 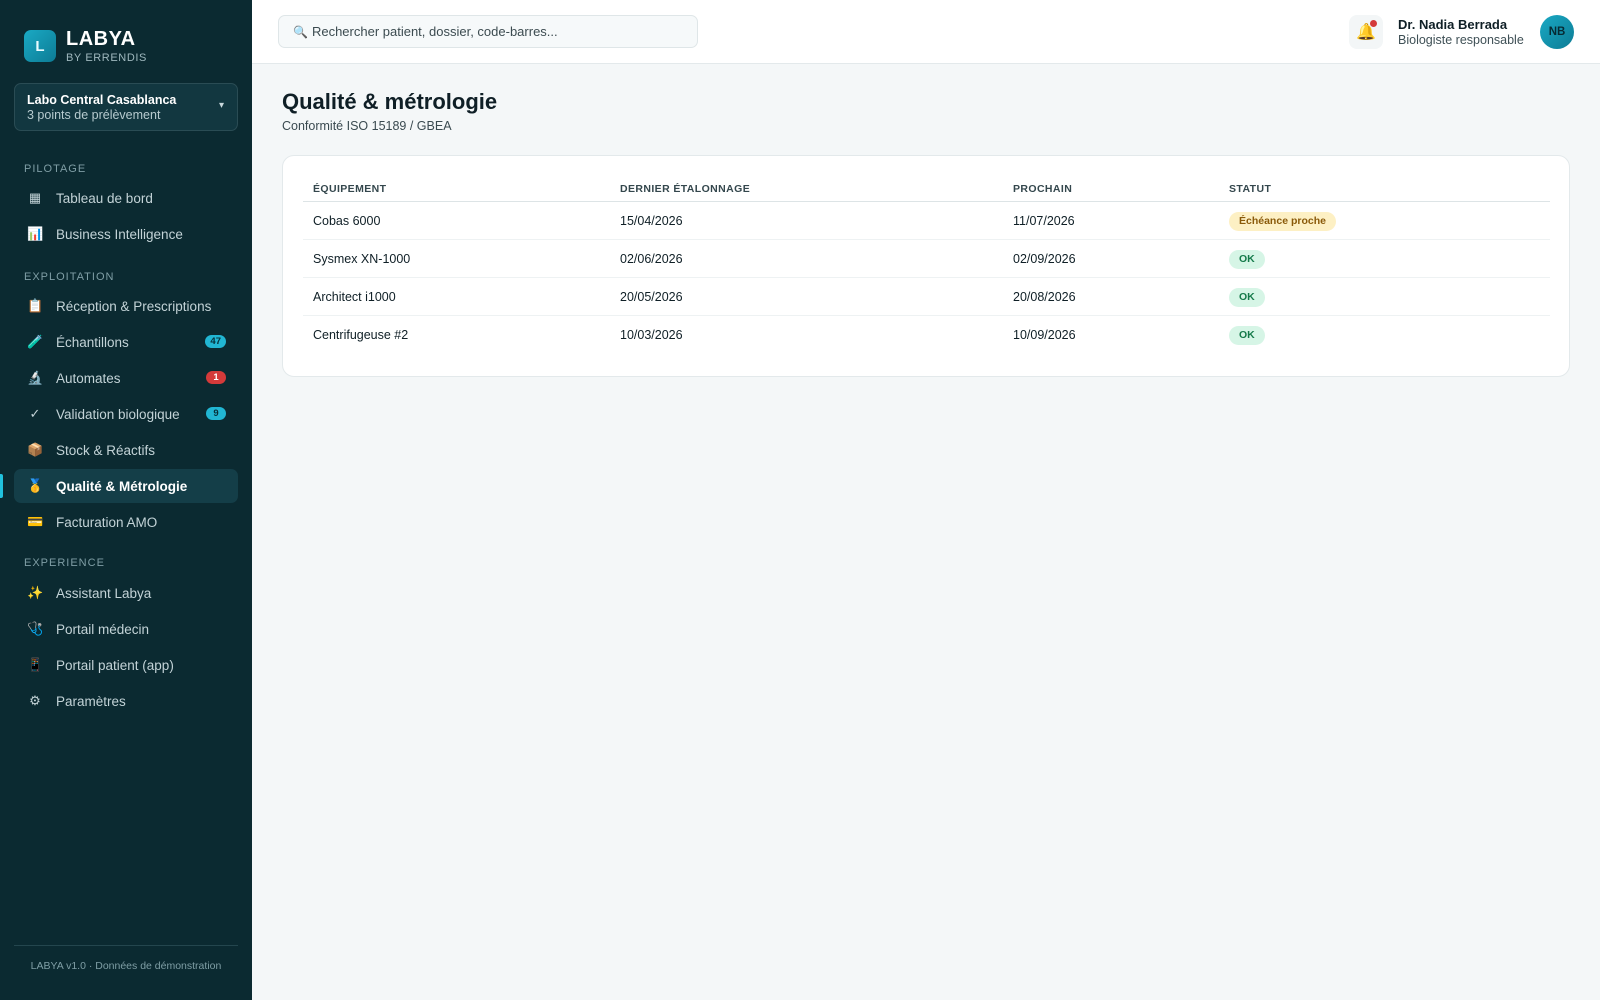 I want to click on table-row: Architect i1000 20/05/2026 20/08/2026 OK, so click(x=926, y=297).